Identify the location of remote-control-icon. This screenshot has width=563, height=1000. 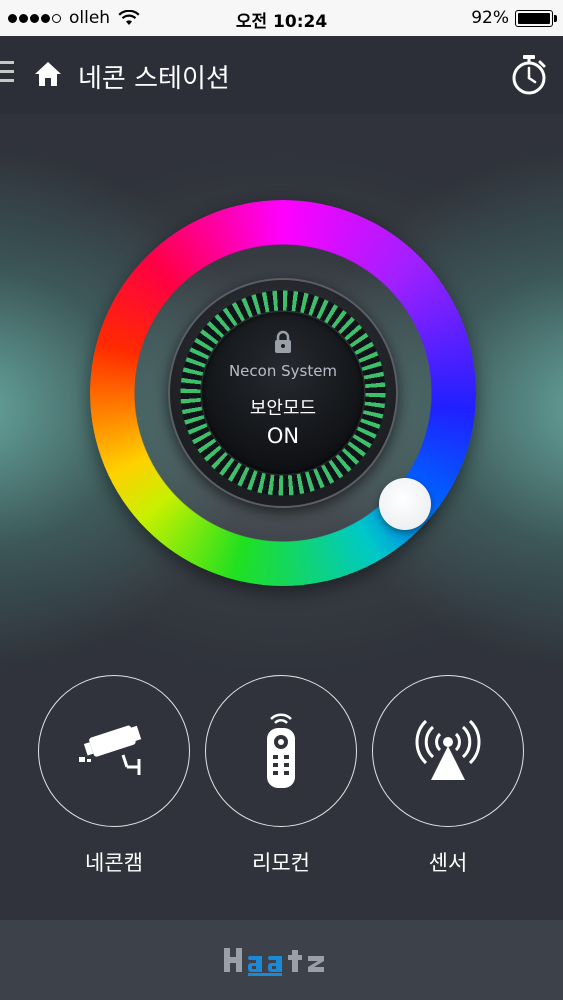
(281, 750).